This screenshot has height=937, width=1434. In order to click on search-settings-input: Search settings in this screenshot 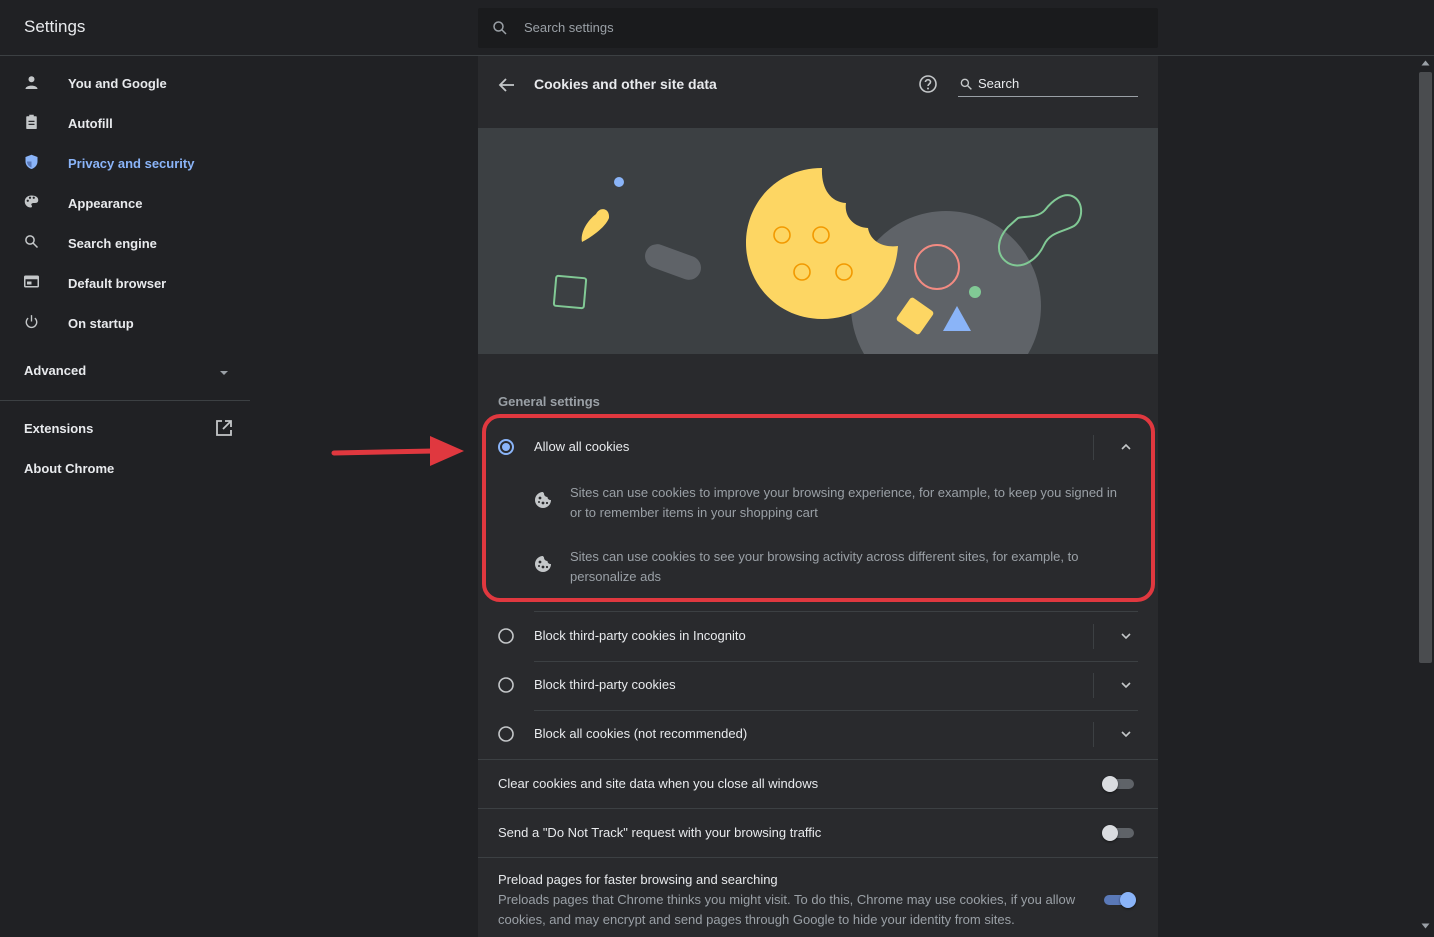, I will do `click(569, 27)`.